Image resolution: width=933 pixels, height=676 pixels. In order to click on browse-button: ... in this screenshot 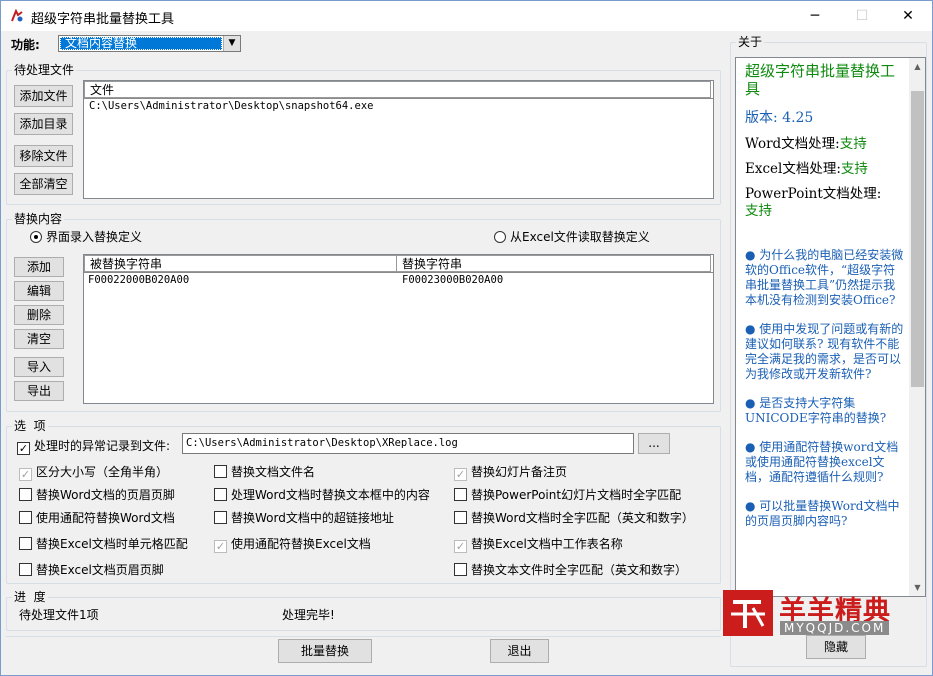, I will do `click(654, 443)`.